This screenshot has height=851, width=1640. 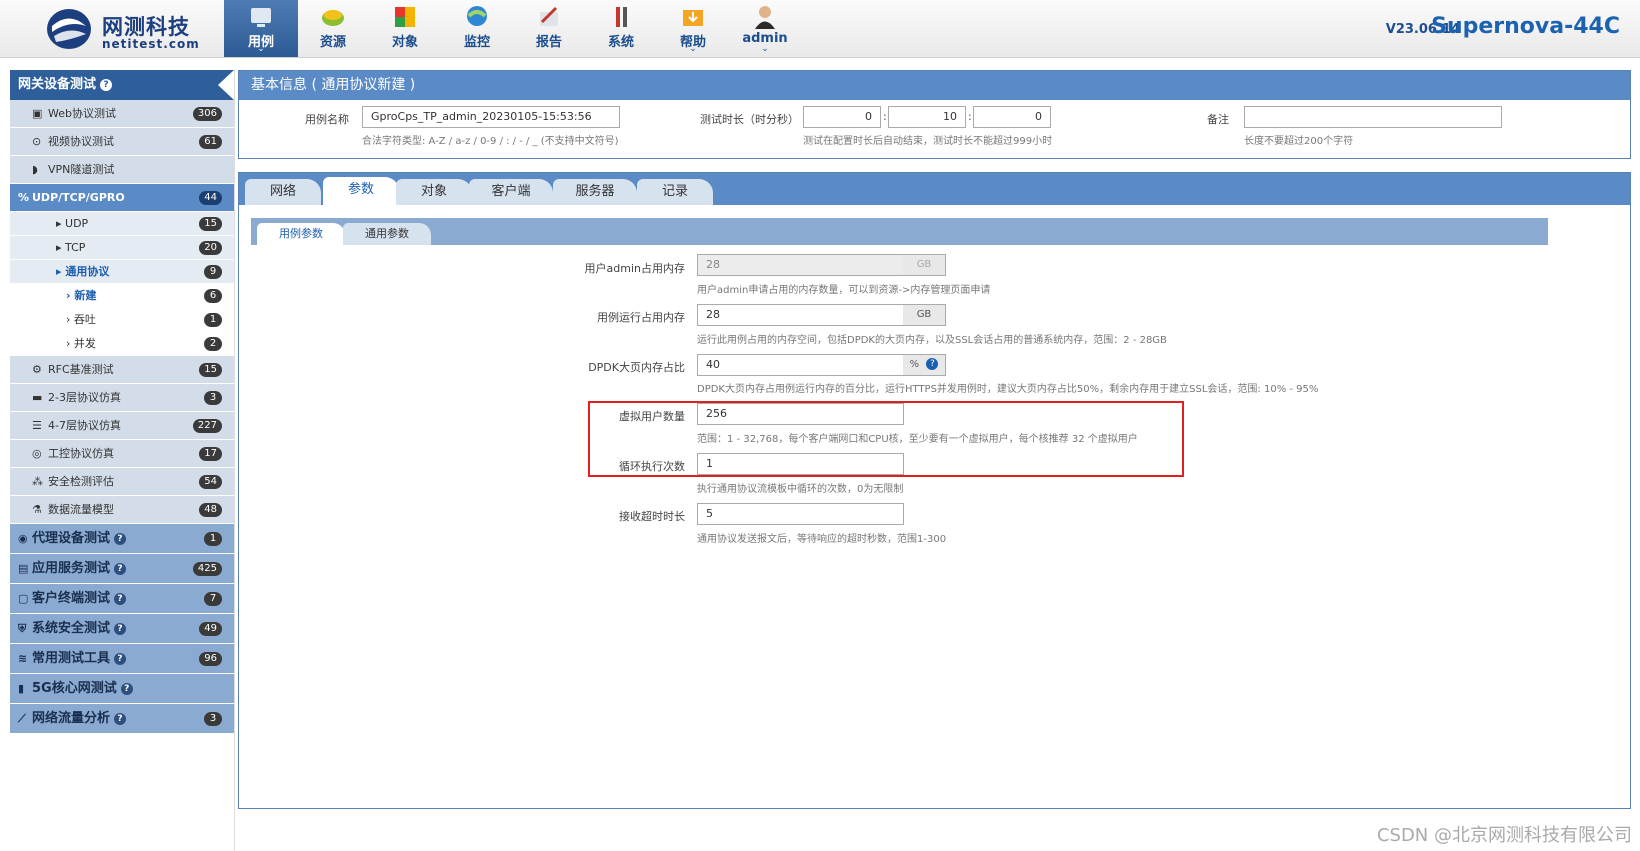 I want to click on sidebar-head: 网关设备测试?, so click(x=122, y=85).